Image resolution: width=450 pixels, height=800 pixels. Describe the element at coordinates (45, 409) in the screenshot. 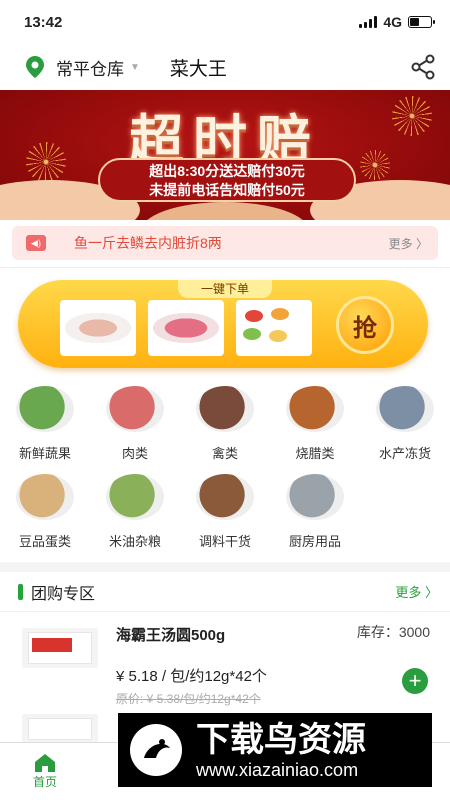

I see `vegetables-icon` at that location.